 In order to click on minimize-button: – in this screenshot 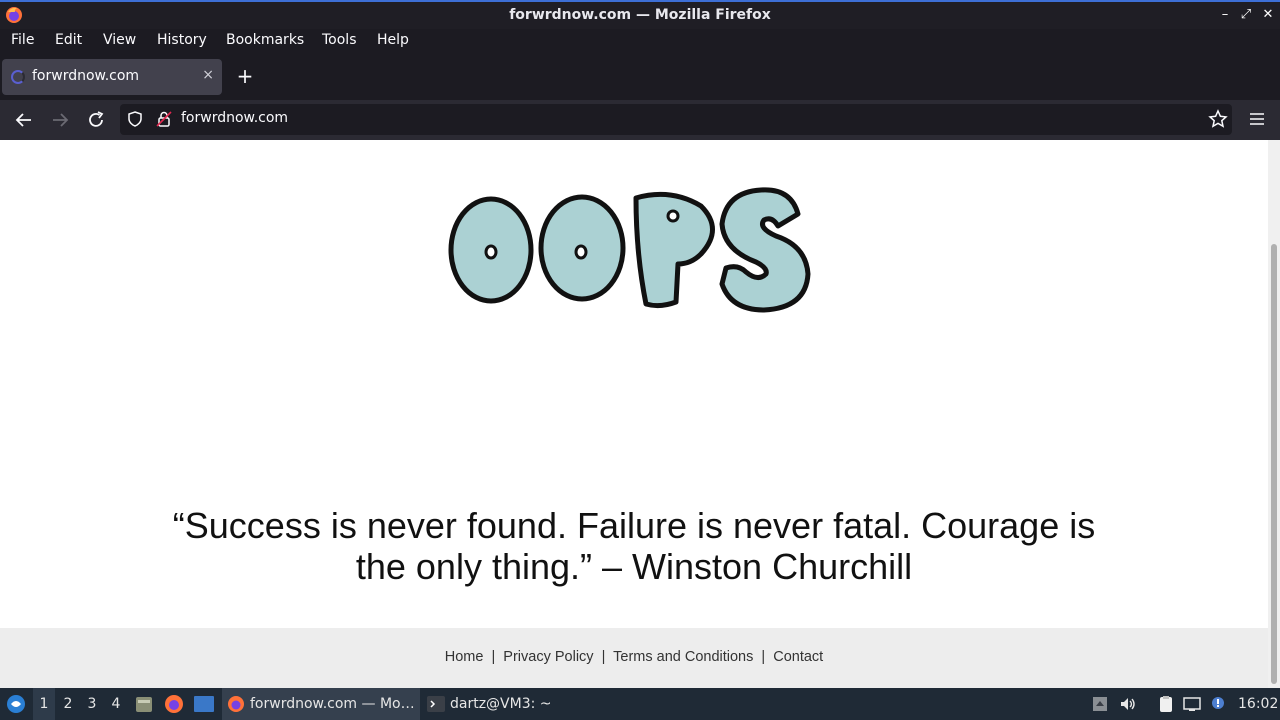, I will do `click(1225, 15)`.